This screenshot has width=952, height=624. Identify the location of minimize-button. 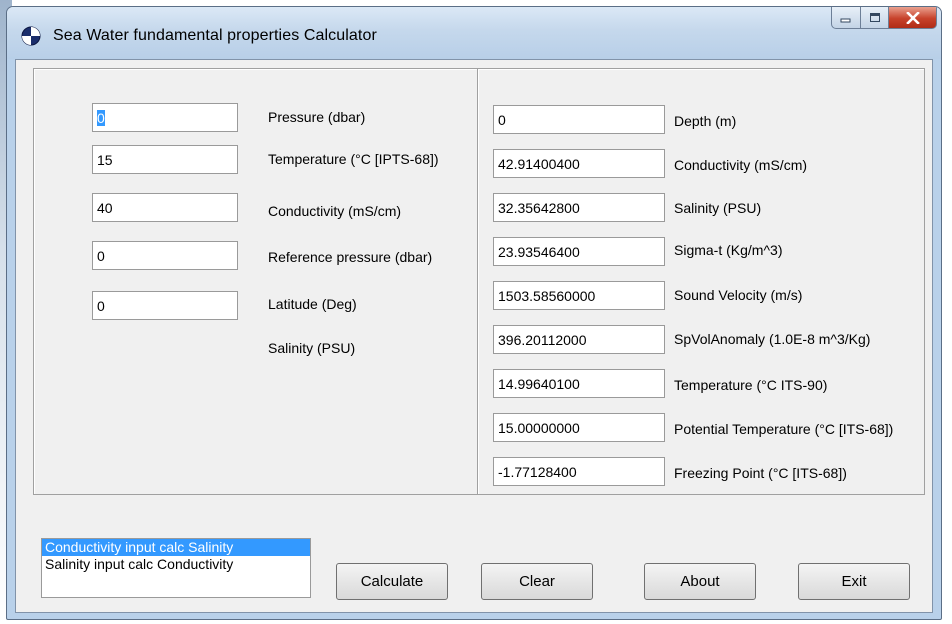
(846, 18).